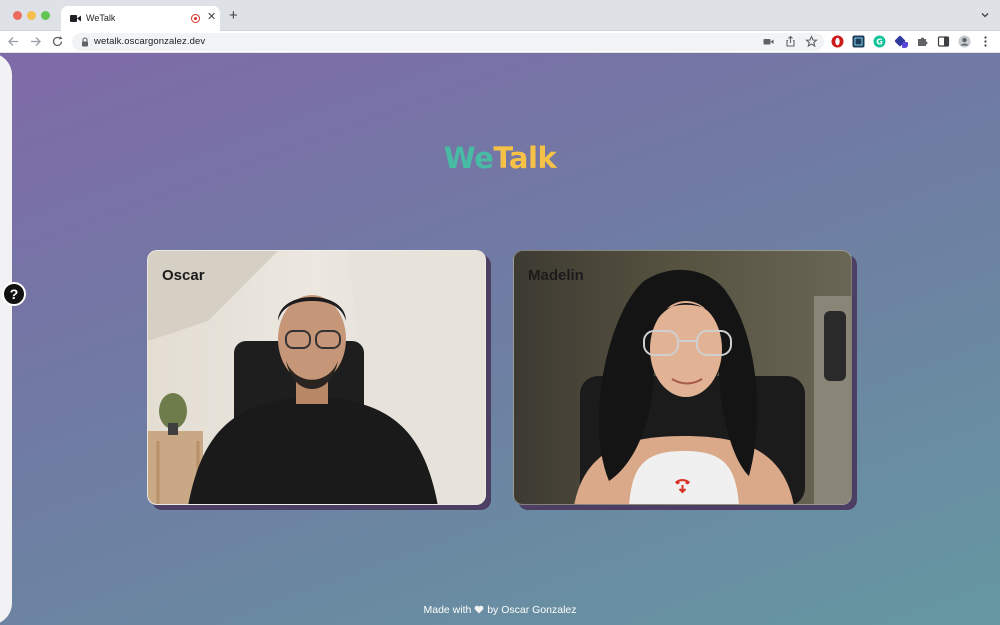  I want to click on browser-tab: WeTalk ✕, so click(140, 18).